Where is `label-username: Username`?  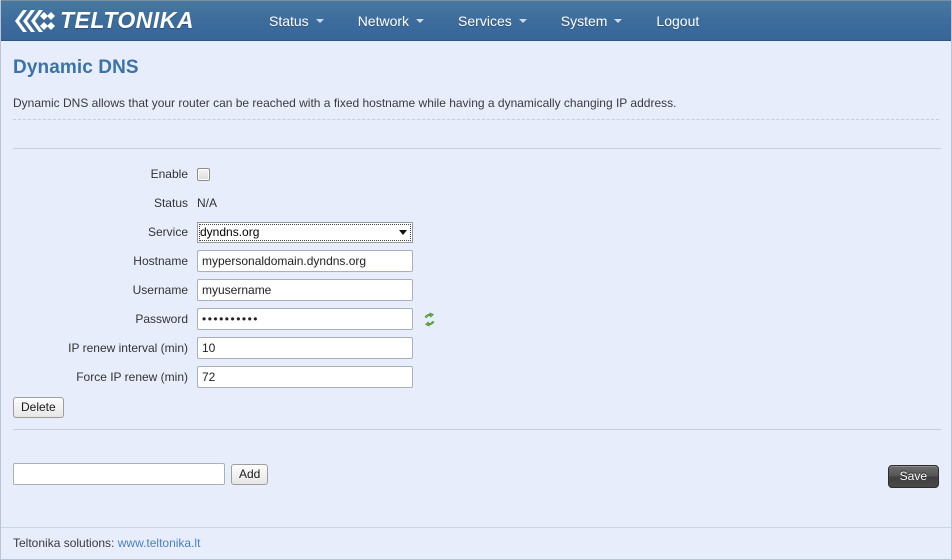 label-username: Username is located at coordinates (160, 290).